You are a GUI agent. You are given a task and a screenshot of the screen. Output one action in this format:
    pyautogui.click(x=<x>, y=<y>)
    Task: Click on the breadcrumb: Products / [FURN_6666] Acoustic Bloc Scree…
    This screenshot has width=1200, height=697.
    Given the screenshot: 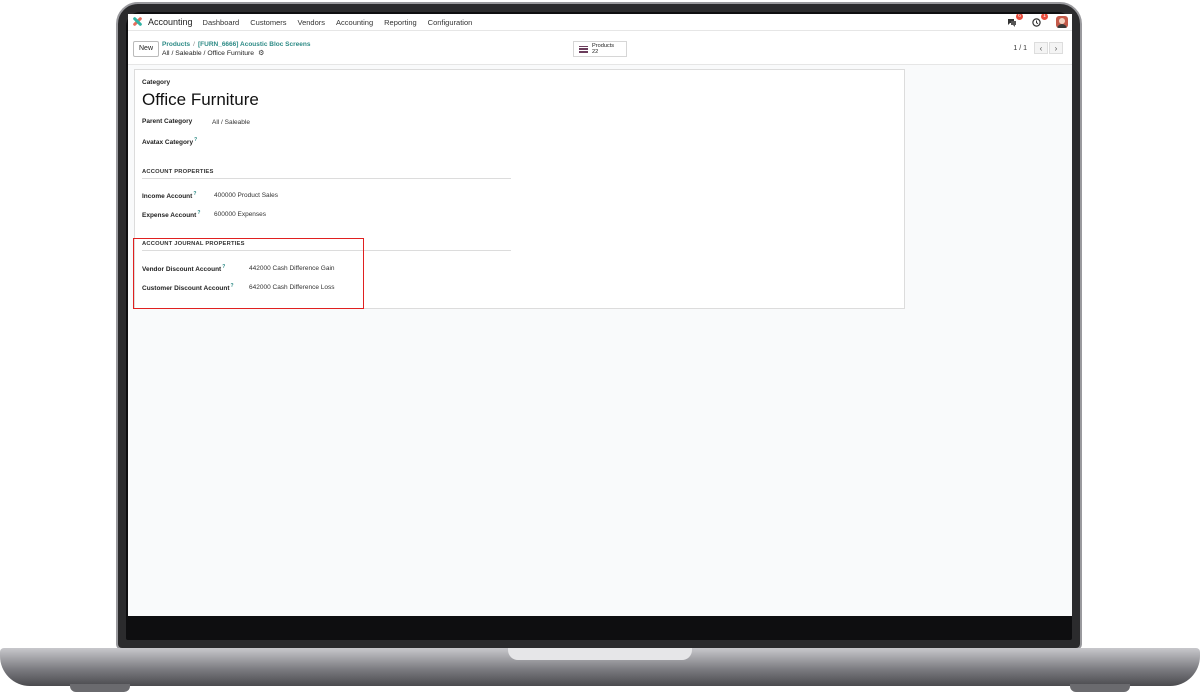 What is the action you would take?
    pyautogui.click(x=236, y=44)
    